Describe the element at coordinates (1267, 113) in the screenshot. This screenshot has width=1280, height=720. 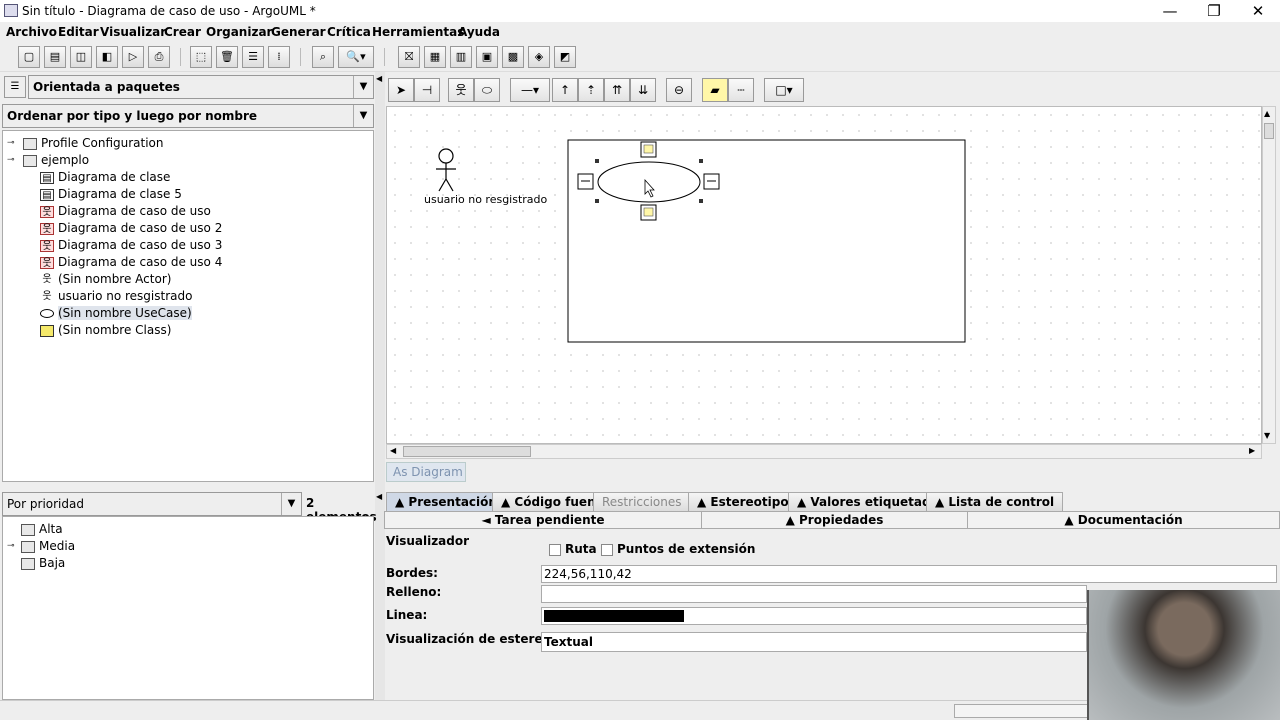
I see `scroll-up-icon: ▲` at that location.